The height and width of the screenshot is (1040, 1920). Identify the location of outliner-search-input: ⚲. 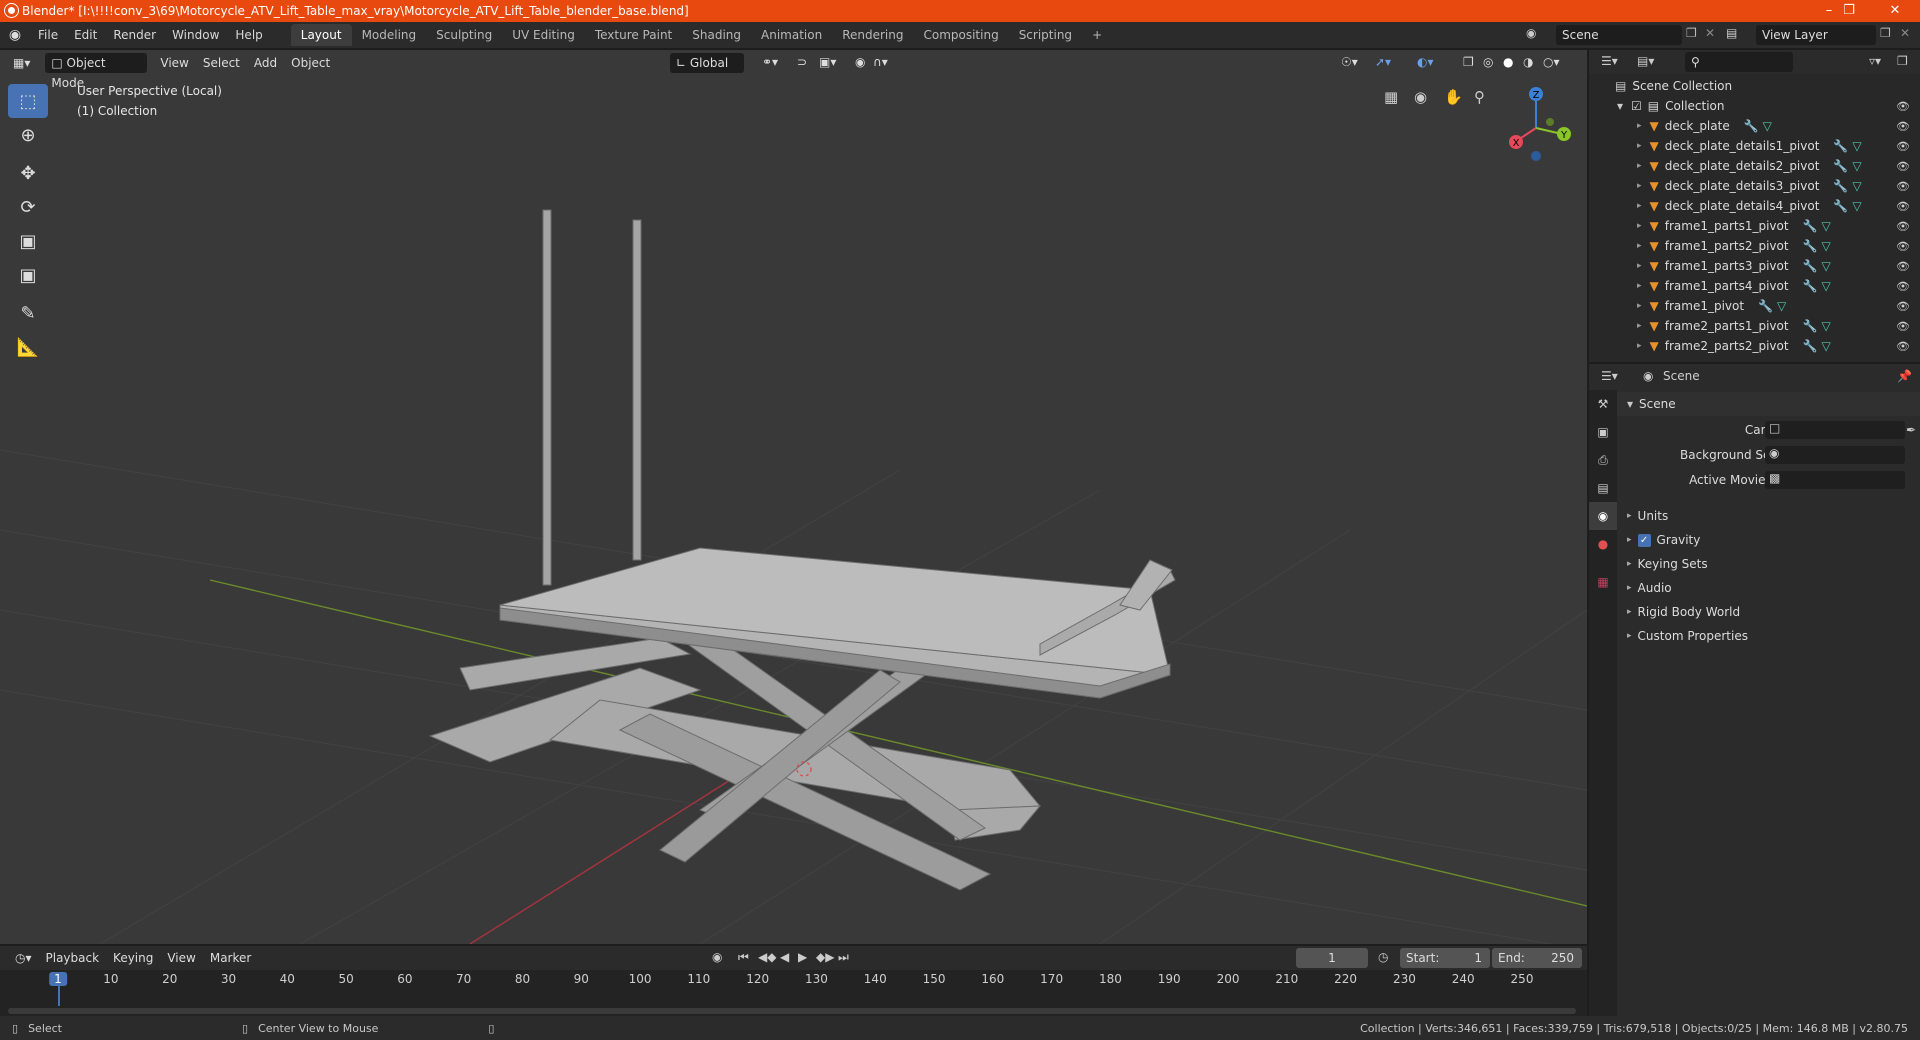
(1739, 62).